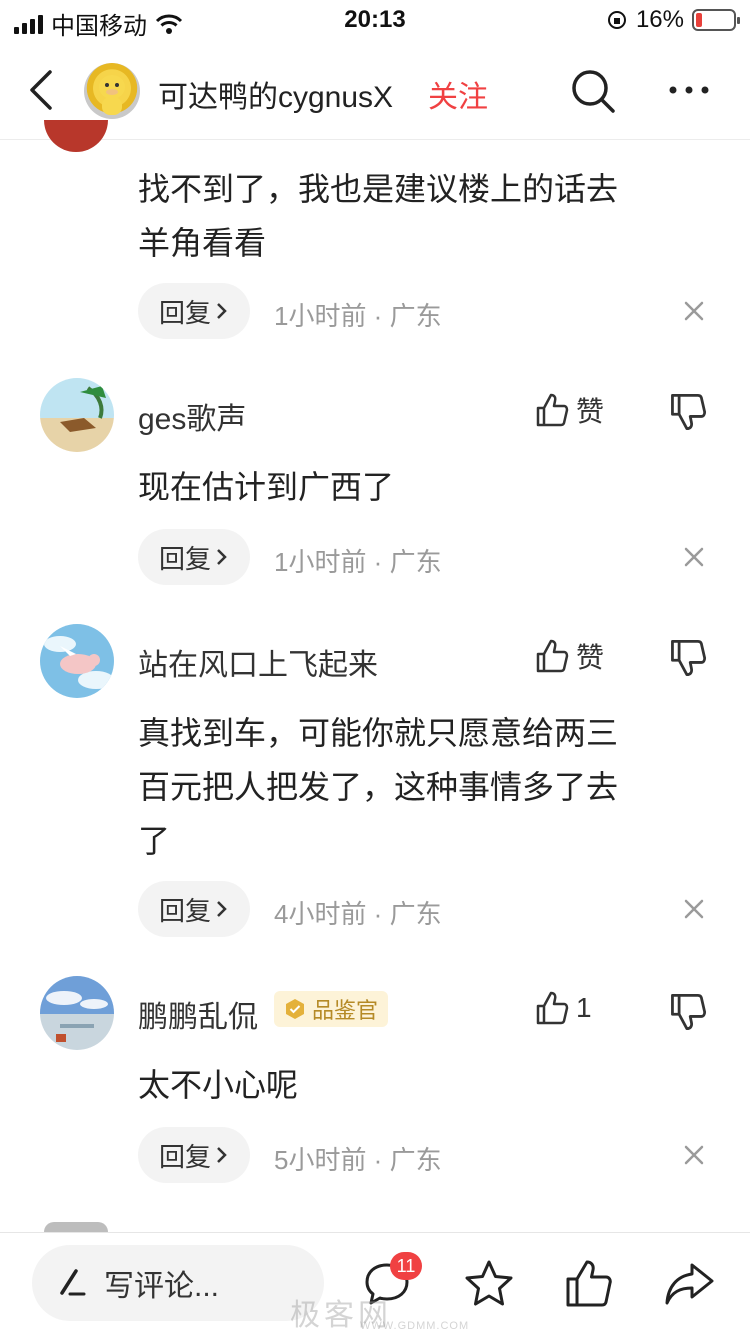 Image resolution: width=750 pixels, height=1334 pixels. What do you see at coordinates (218, 1085) in the screenshot?
I see `comment-text: 太不小心呢` at bounding box center [218, 1085].